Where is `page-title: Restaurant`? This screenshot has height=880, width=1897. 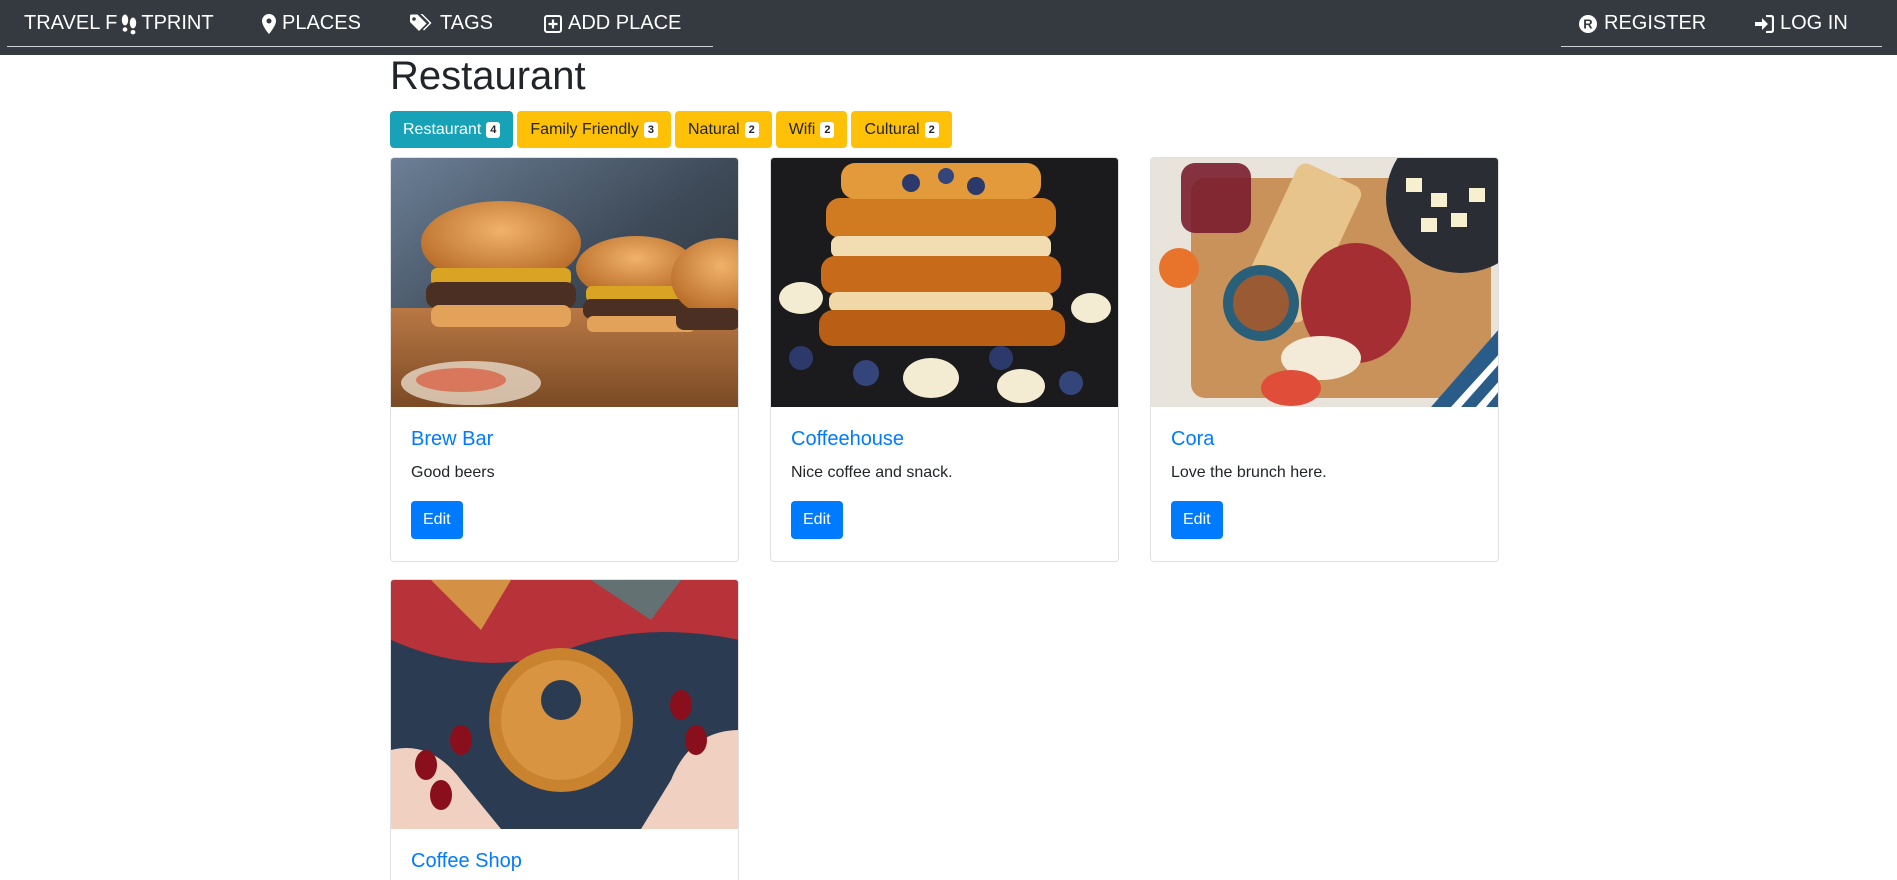 page-title: Restaurant is located at coordinates (488, 76).